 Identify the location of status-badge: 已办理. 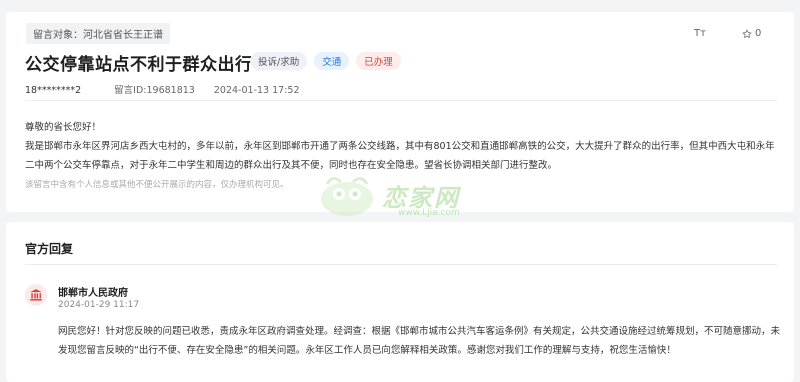
(378, 61).